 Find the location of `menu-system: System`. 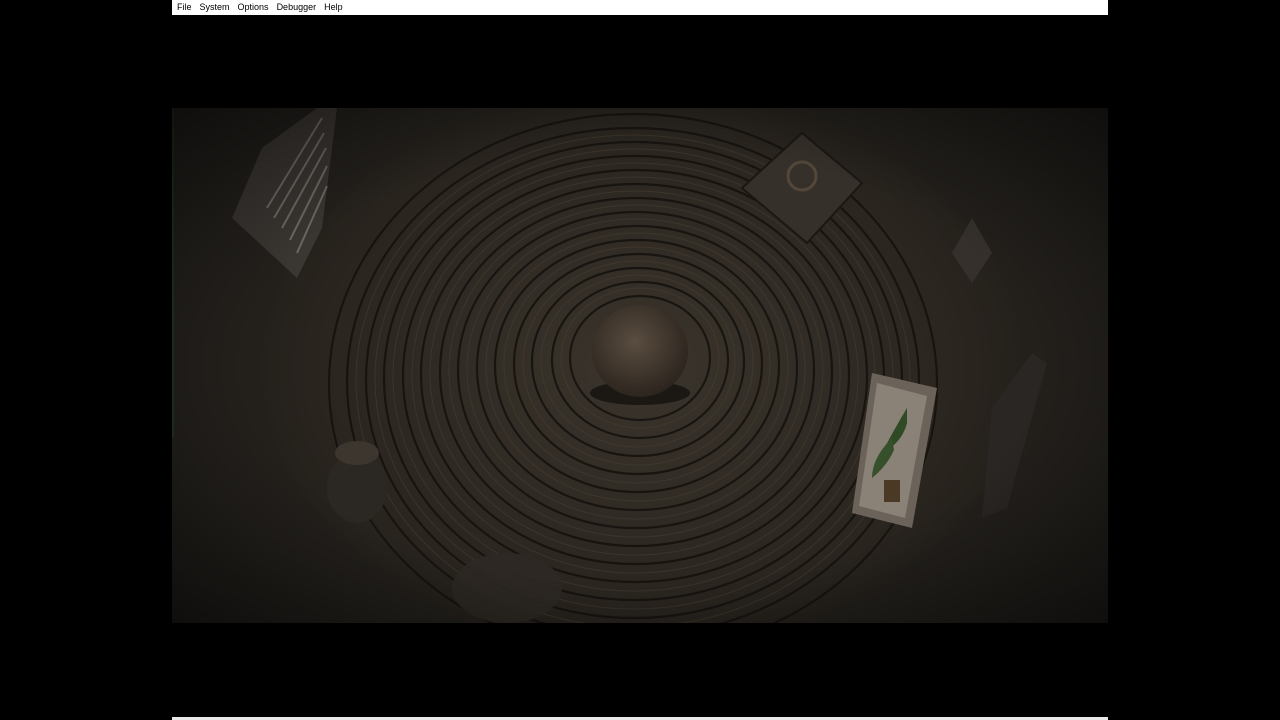

menu-system: System is located at coordinates (215, 7).